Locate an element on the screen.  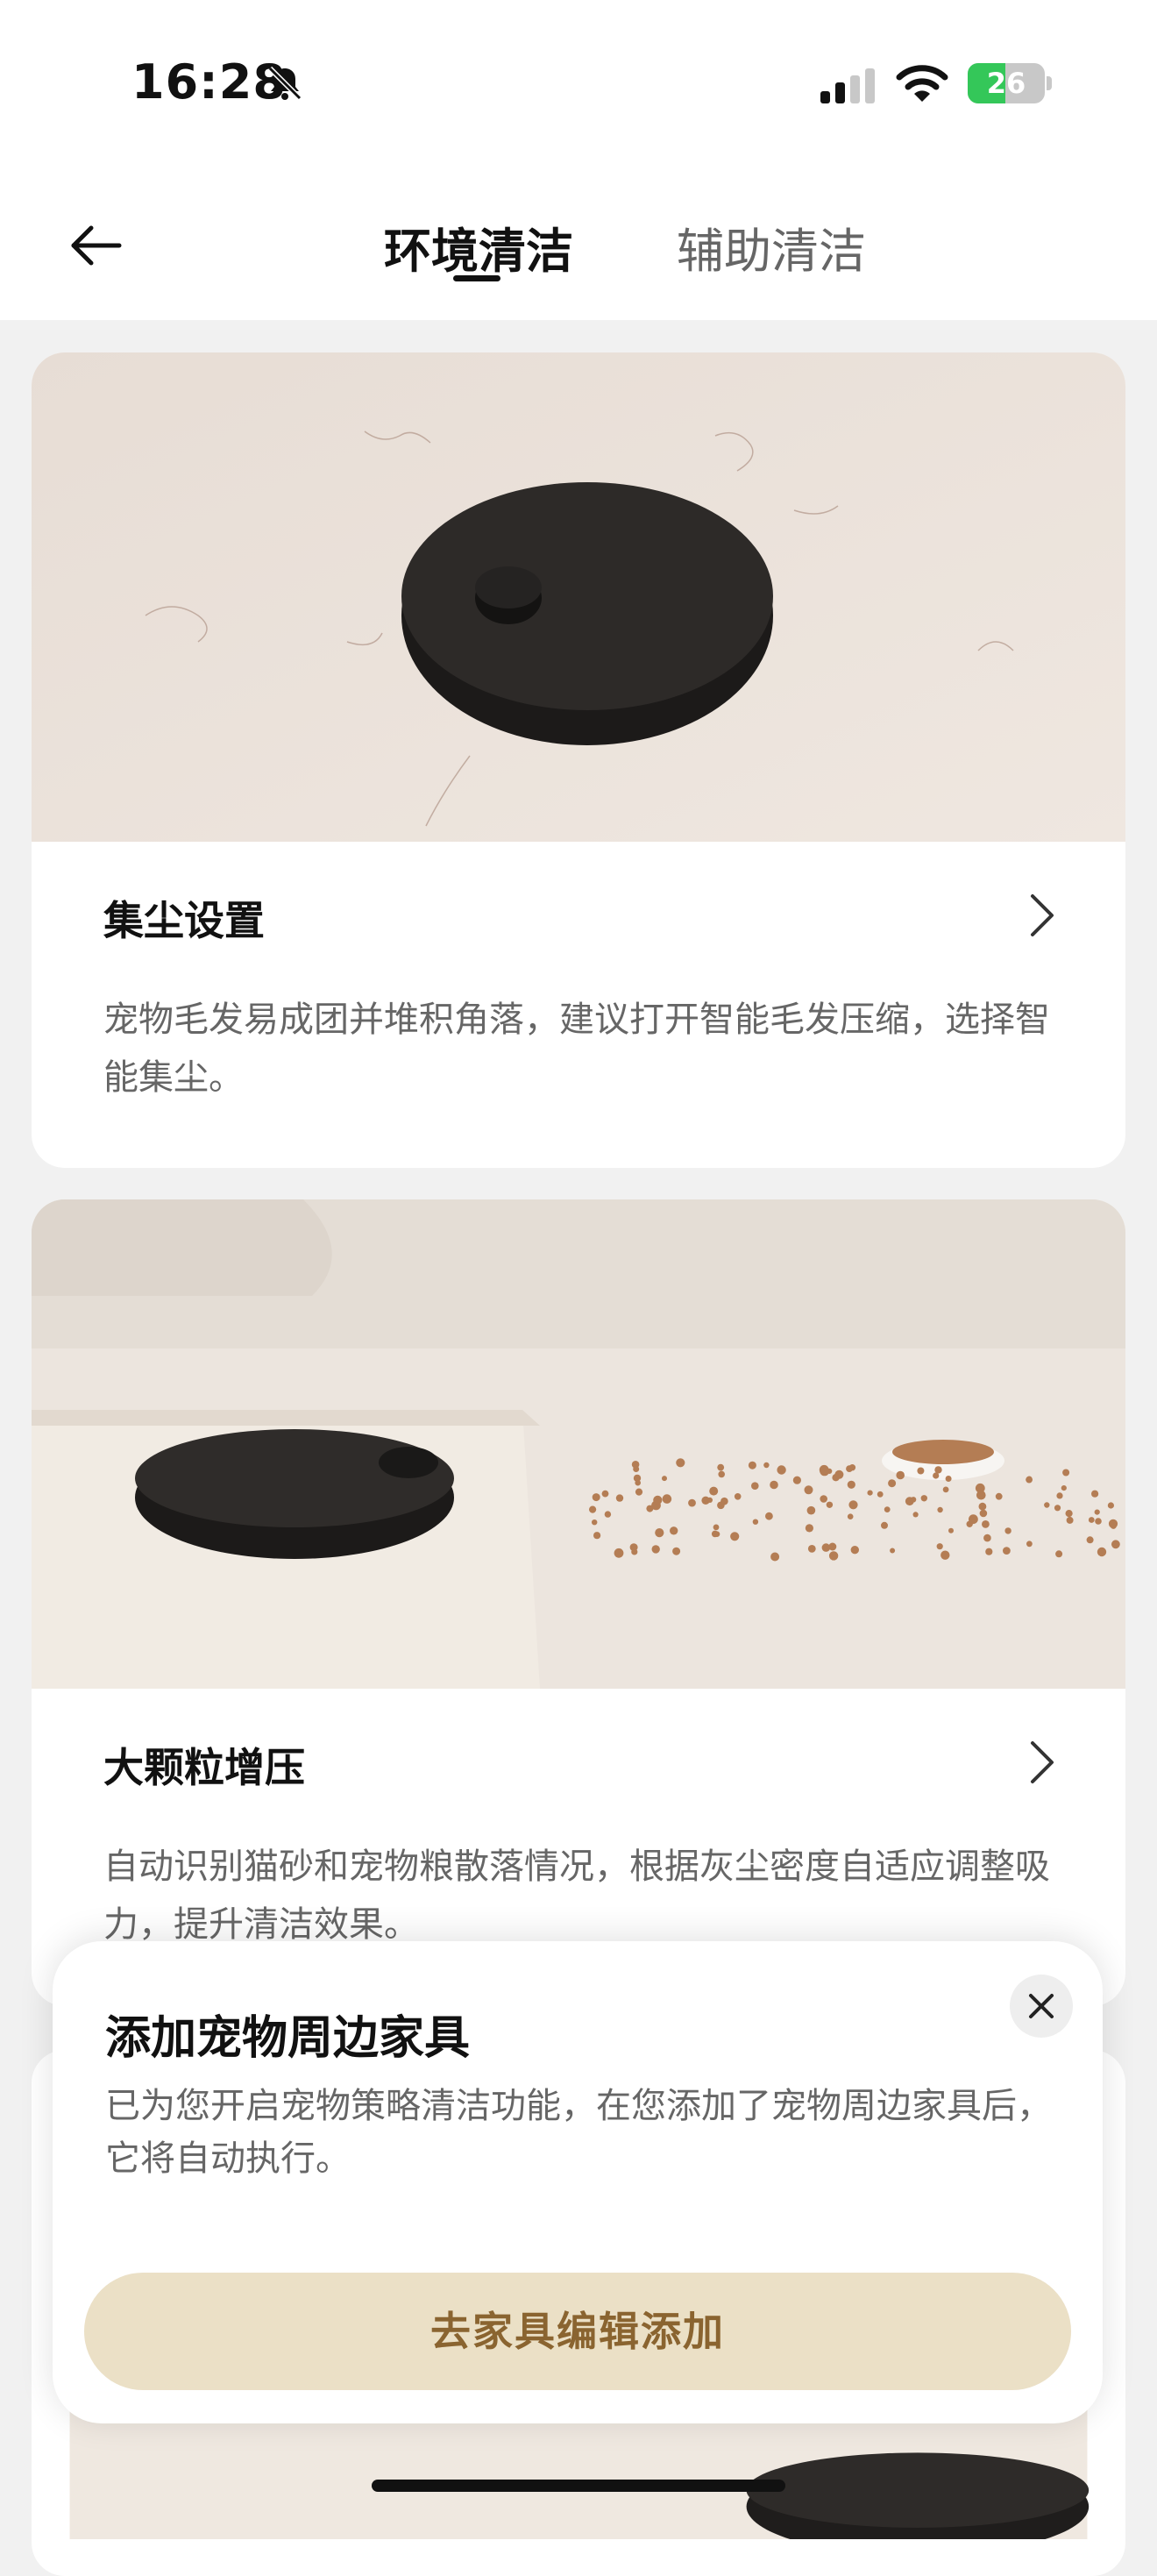
status-bar: 16:28 26 is located at coordinates (578, 83).